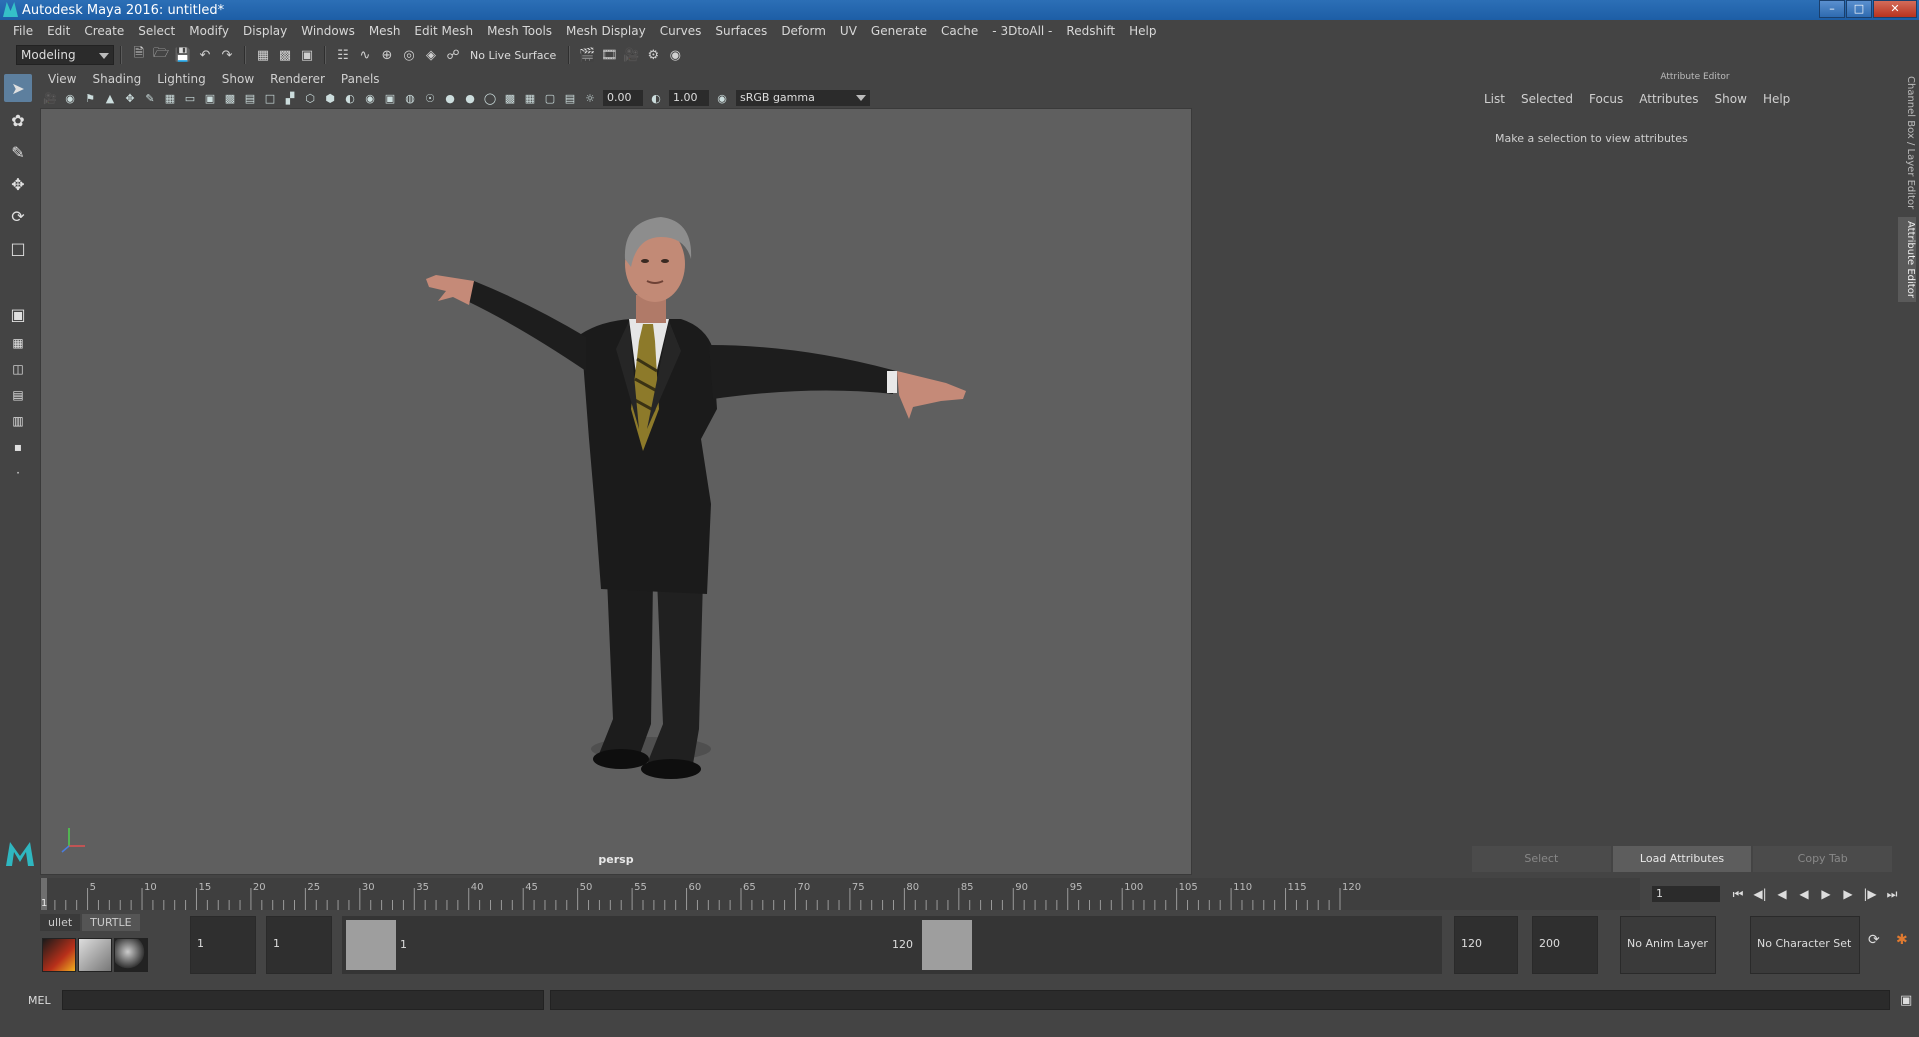 The height and width of the screenshot is (1037, 1919). Describe the element at coordinates (387, 55) in the screenshot. I see `snap-point-icon: ⊕` at that location.